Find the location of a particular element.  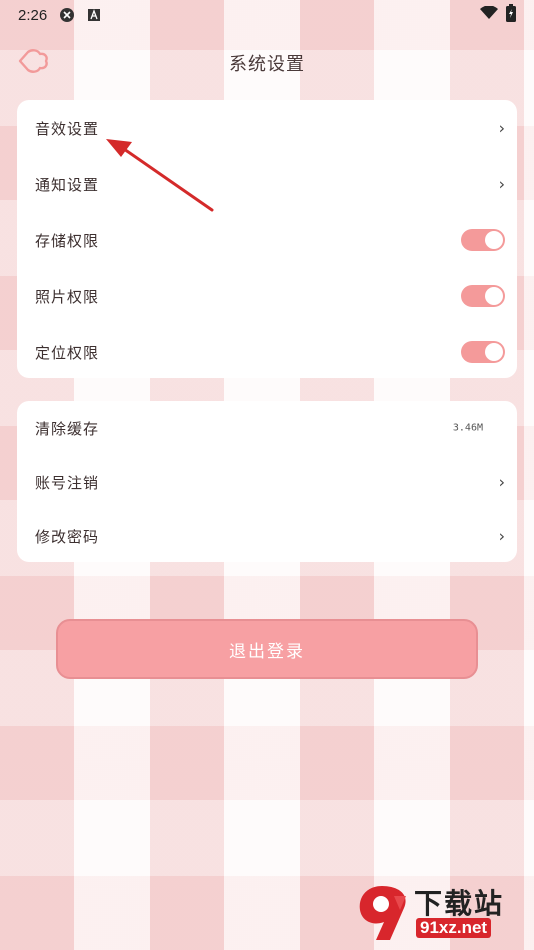

watermark-domain: 91xz.net is located at coordinates (454, 928).